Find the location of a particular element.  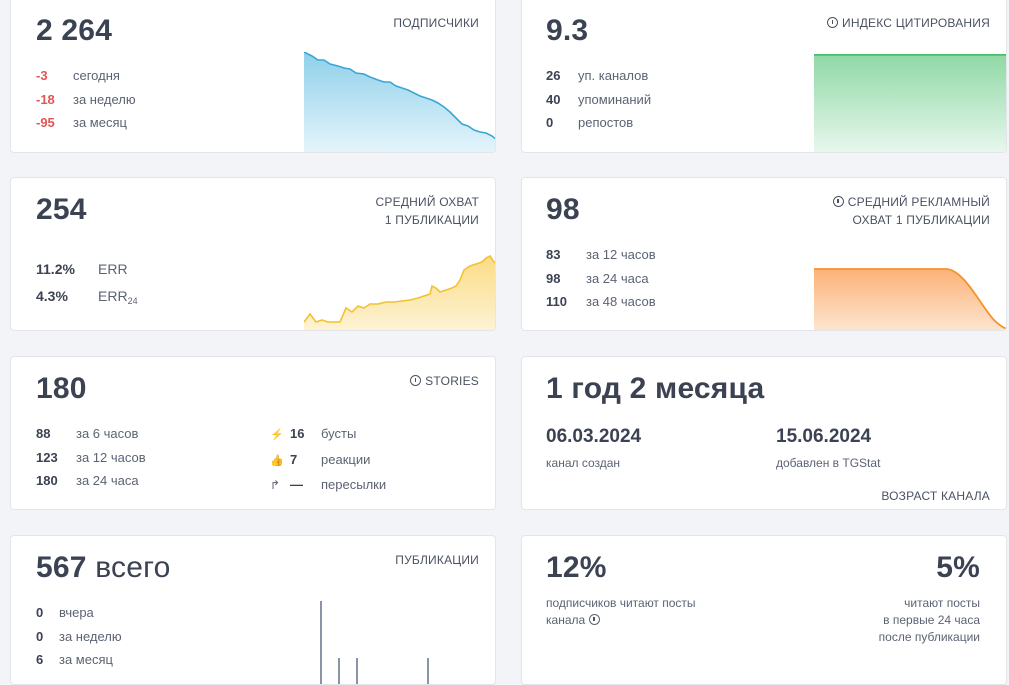

engagement-left-text: подписчиков читают посты канала is located at coordinates (621, 611).